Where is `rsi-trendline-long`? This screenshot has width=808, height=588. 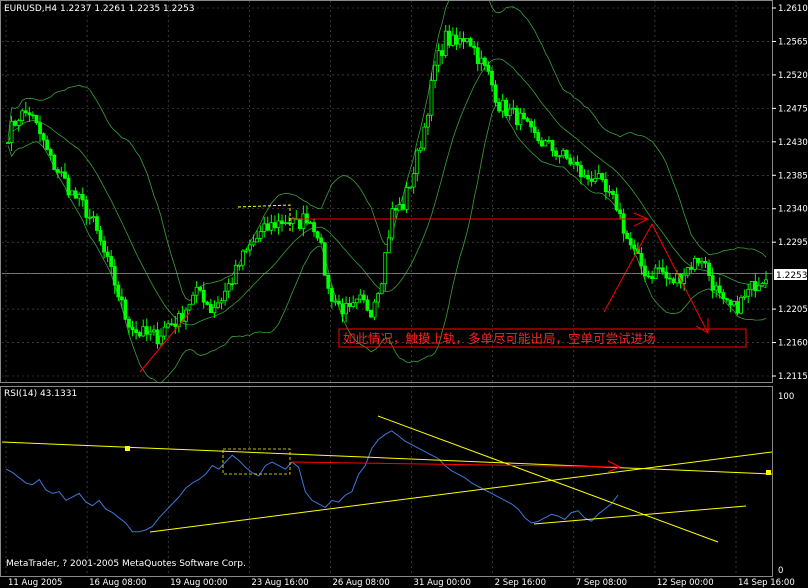 rsi-trendline-long is located at coordinates (387, 458).